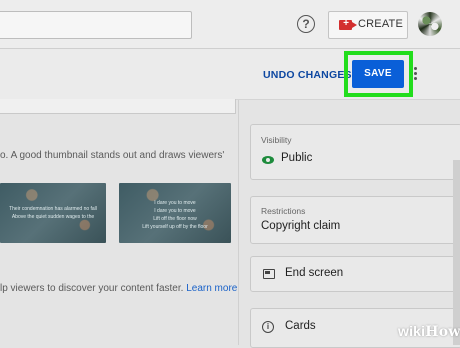 The width and height of the screenshot is (460, 348). What do you see at coordinates (211, 288) in the screenshot?
I see `learn-more-link: Learn more` at bounding box center [211, 288].